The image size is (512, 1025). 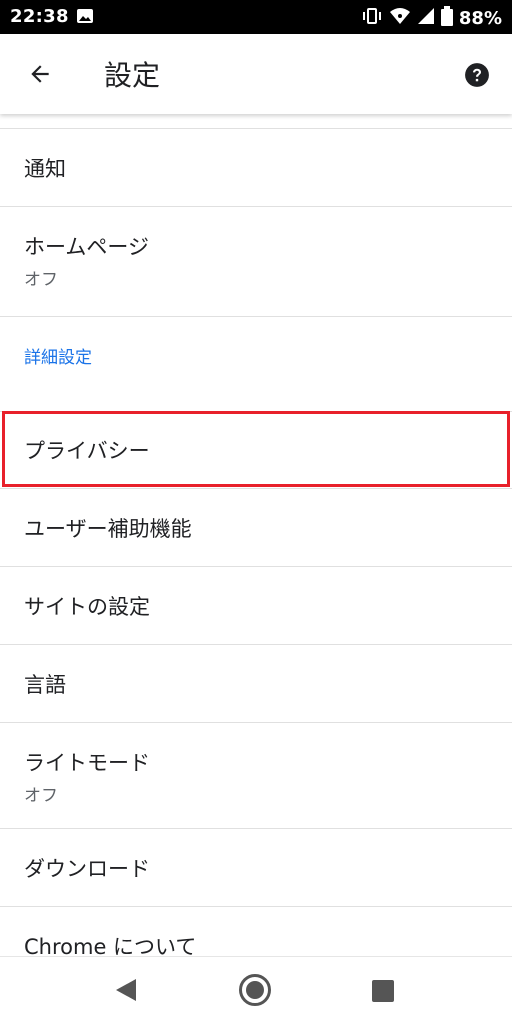 I want to click on wifi-icon, so click(x=400, y=18).